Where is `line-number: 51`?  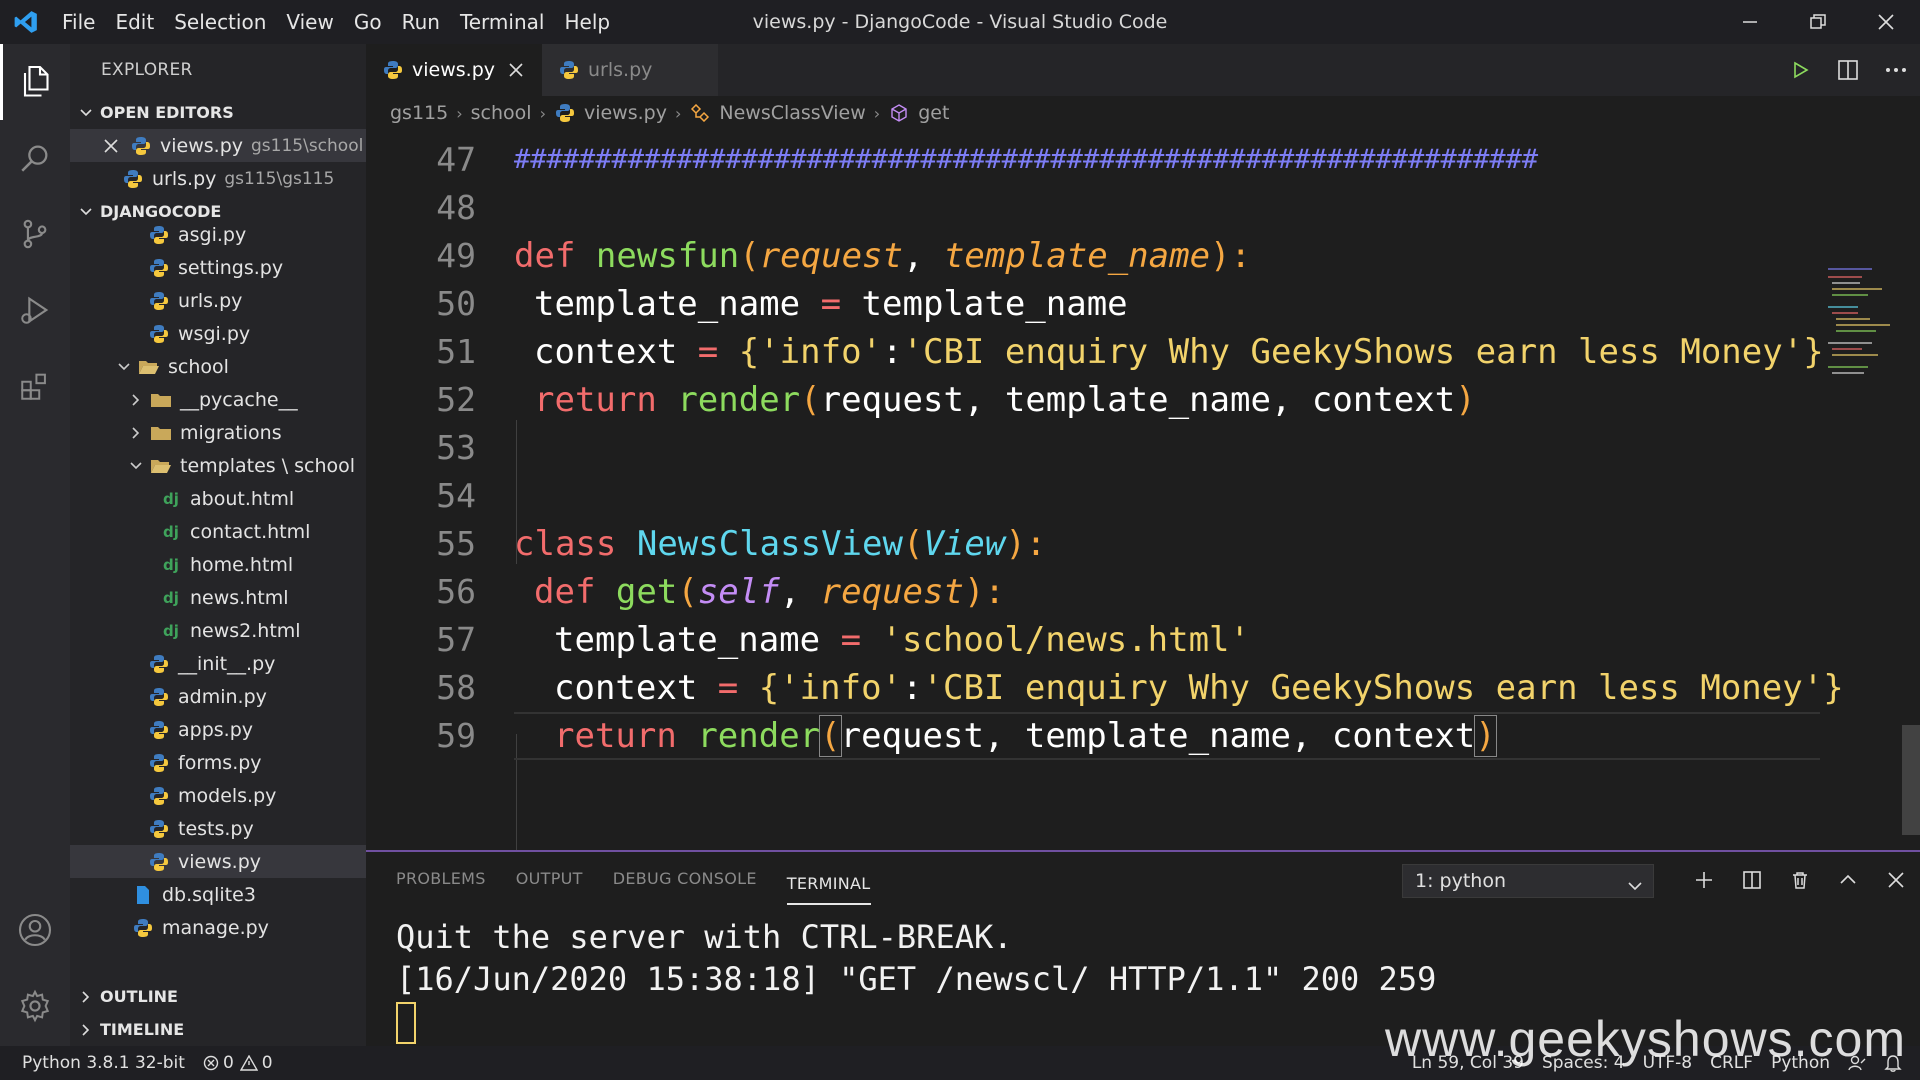
line-number: 51 is located at coordinates (456, 351).